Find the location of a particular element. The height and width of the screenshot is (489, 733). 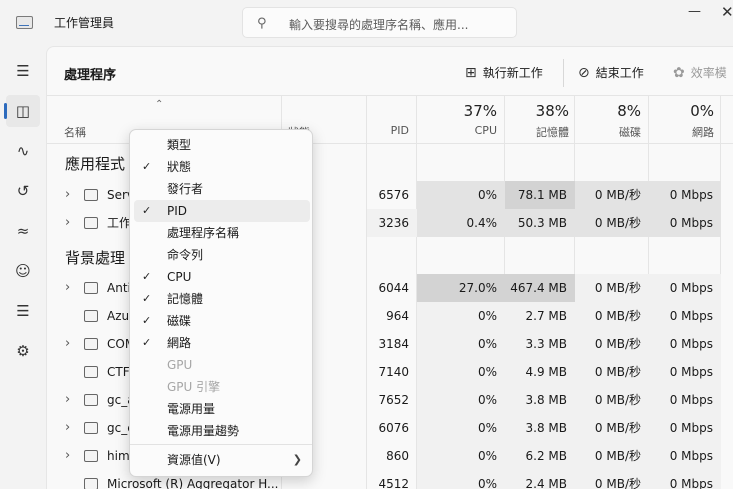

efficiency-mode-button: ✿ 效率模 is located at coordinates (700, 72).